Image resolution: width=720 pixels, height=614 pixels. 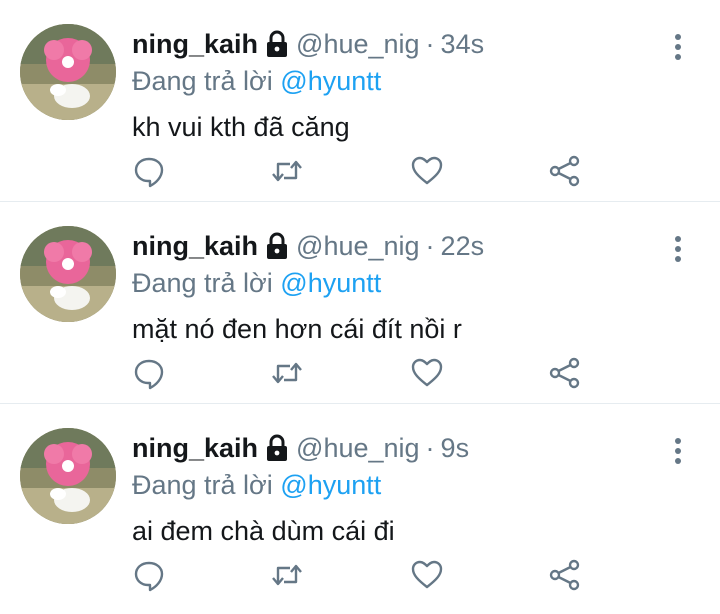 What do you see at coordinates (455, 448) in the screenshot?
I see `timestamp: 9s` at bounding box center [455, 448].